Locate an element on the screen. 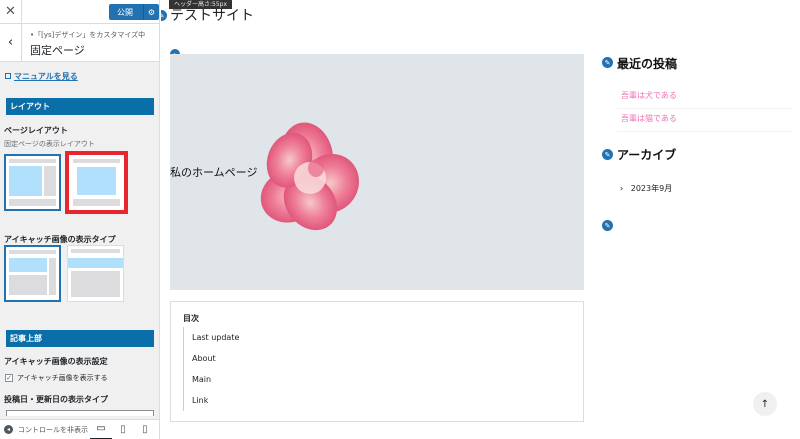  date-type-select is located at coordinates (80, 413).